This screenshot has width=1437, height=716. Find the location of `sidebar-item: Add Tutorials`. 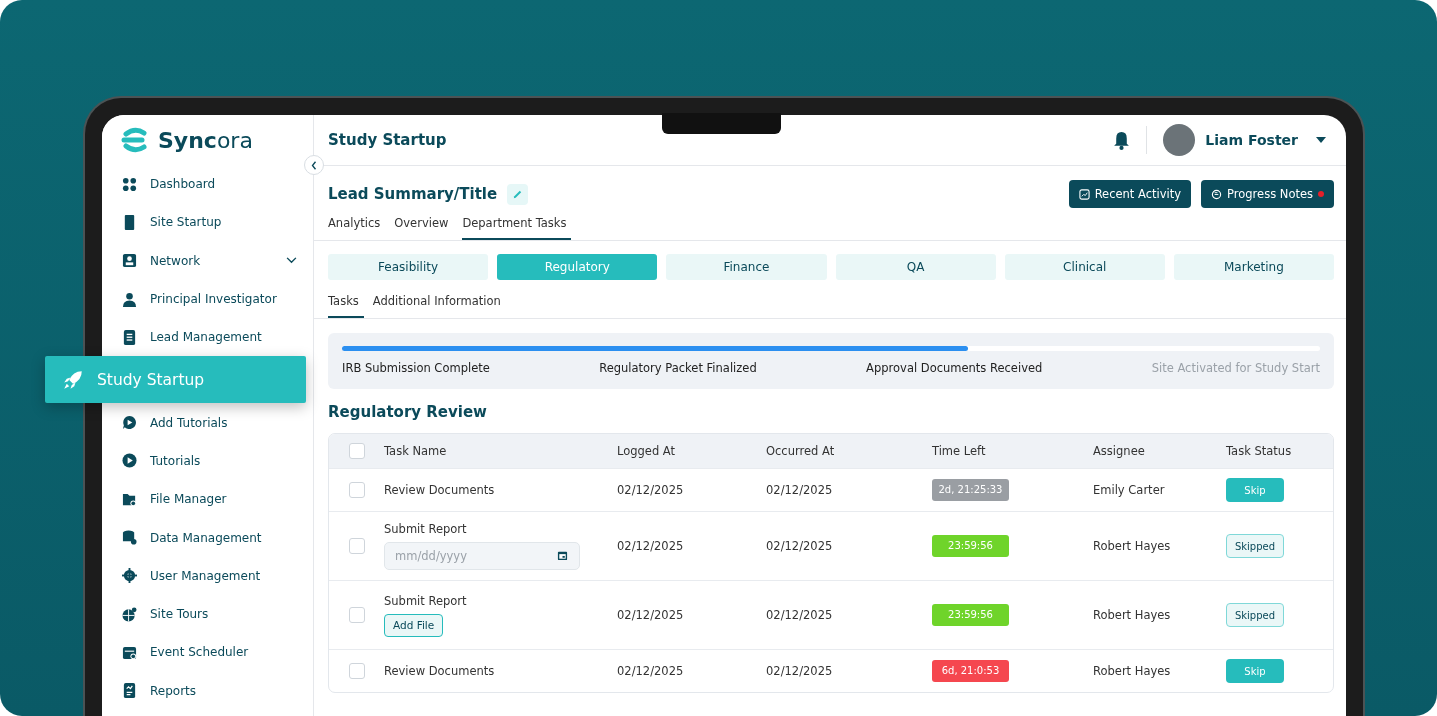

sidebar-item: Add Tutorials is located at coordinates (216, 422).